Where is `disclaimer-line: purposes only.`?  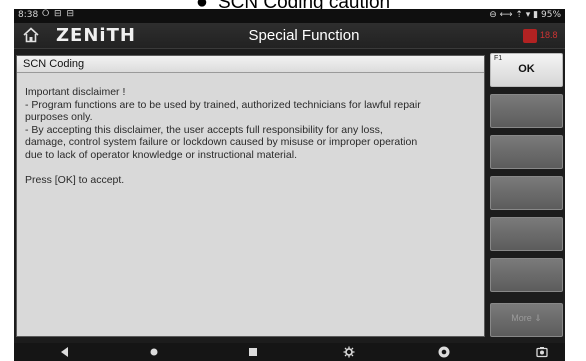 disclaimer-line: purposes only. is located at coordinates (59, 117).